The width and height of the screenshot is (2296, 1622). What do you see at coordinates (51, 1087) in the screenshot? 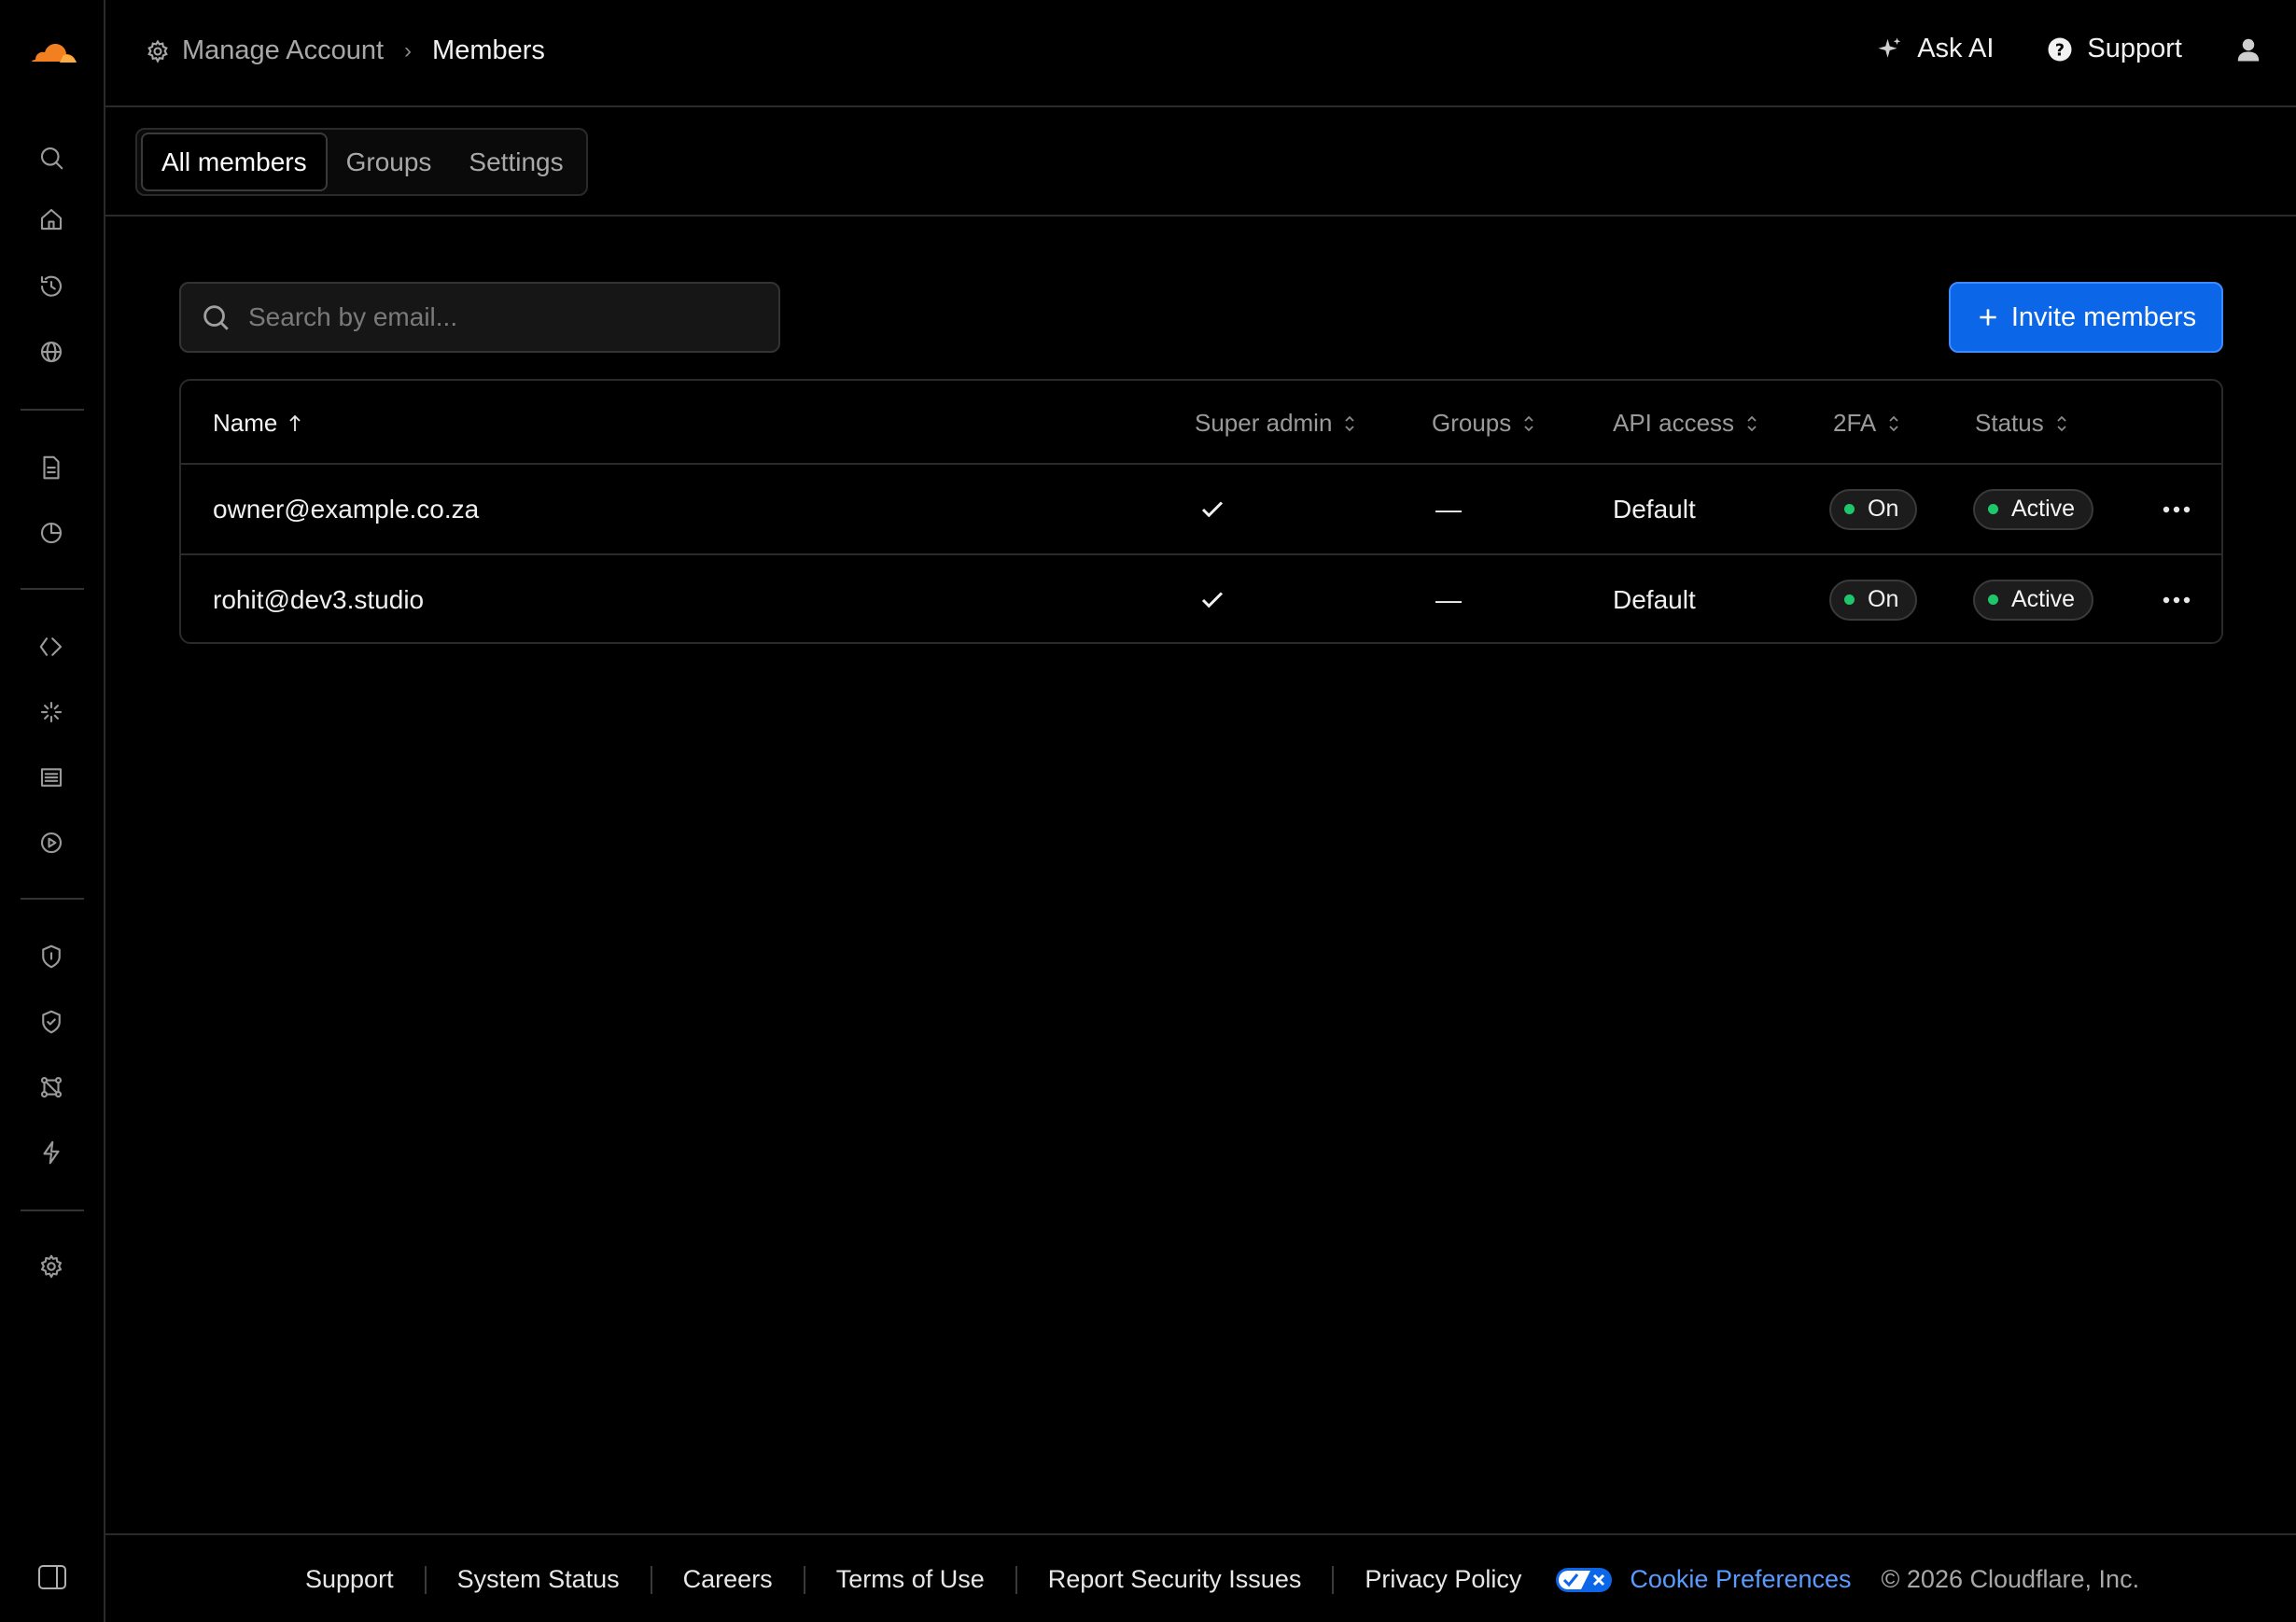
I see `network-icon` at bounding box center [51, 1087].